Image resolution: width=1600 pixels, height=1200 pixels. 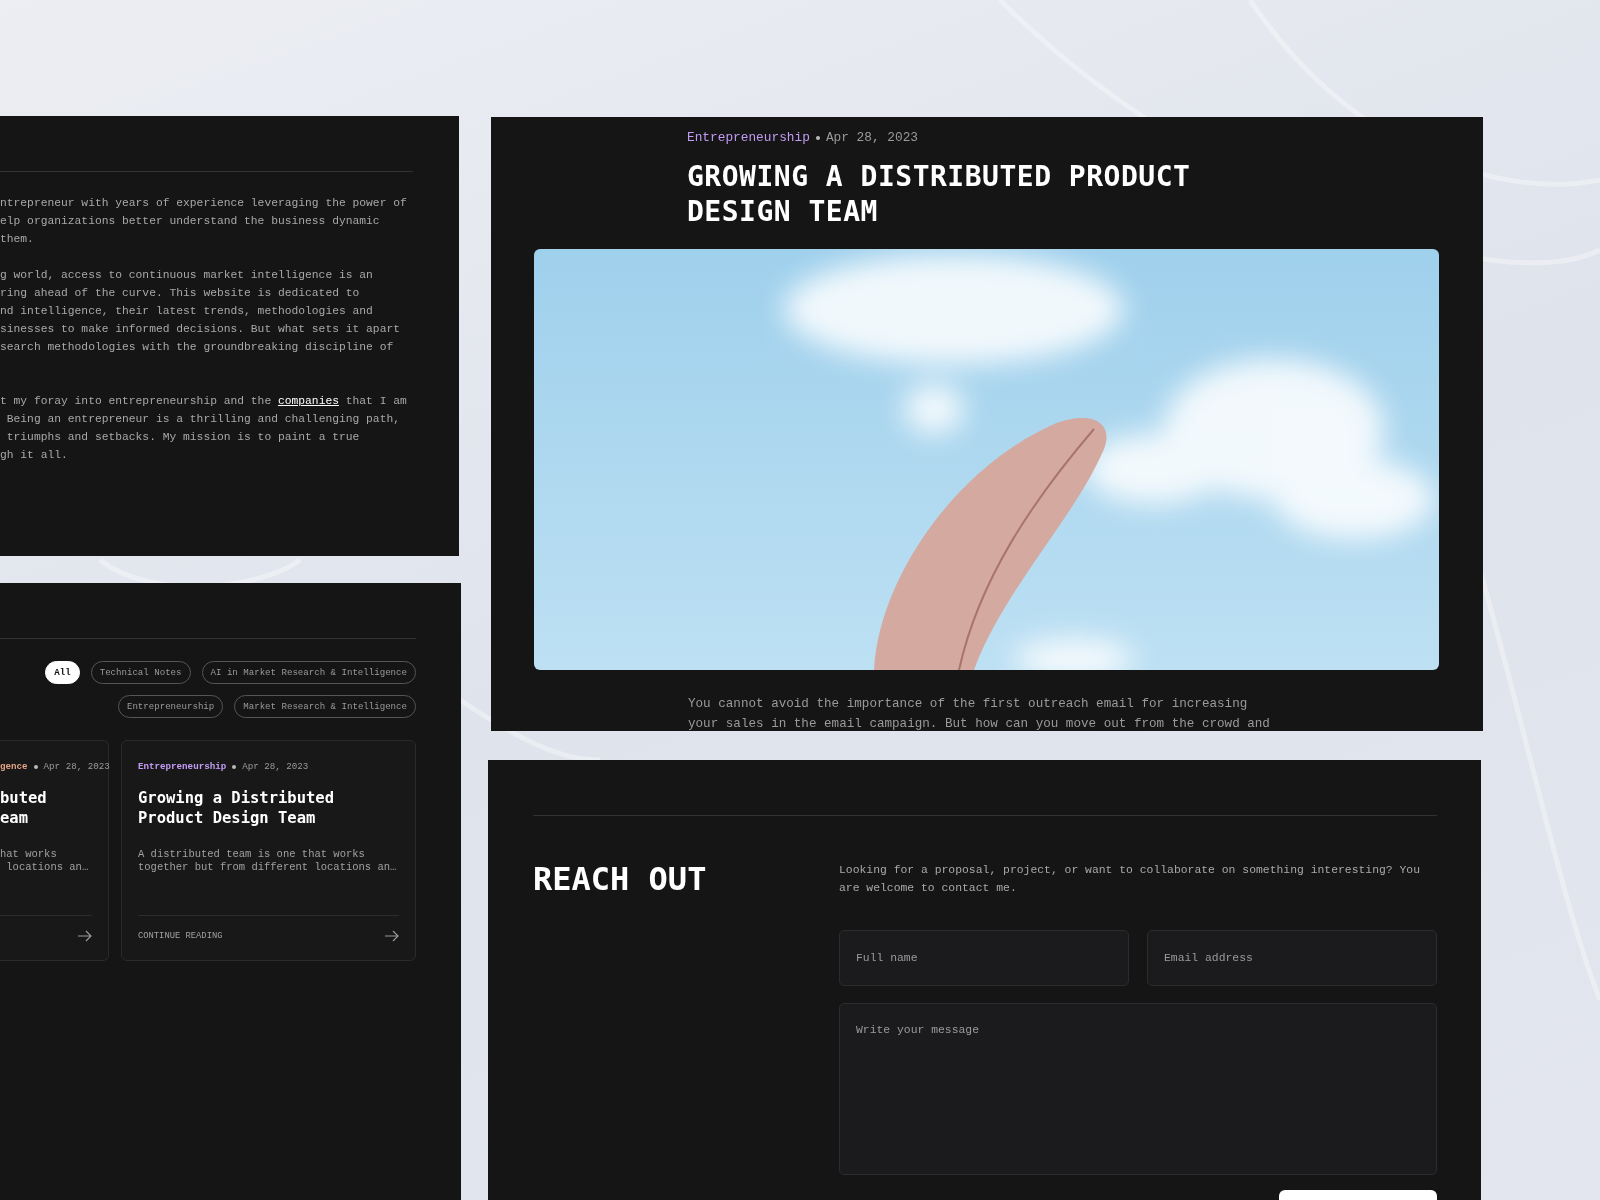 What do you see at coordinates (1130, 879) in the screenshot?
I see `contact-description: Looking for a proposal, project, or want to collaborate on something interesting? You are welcome to contact me.` at bounding box center [1130, 879].